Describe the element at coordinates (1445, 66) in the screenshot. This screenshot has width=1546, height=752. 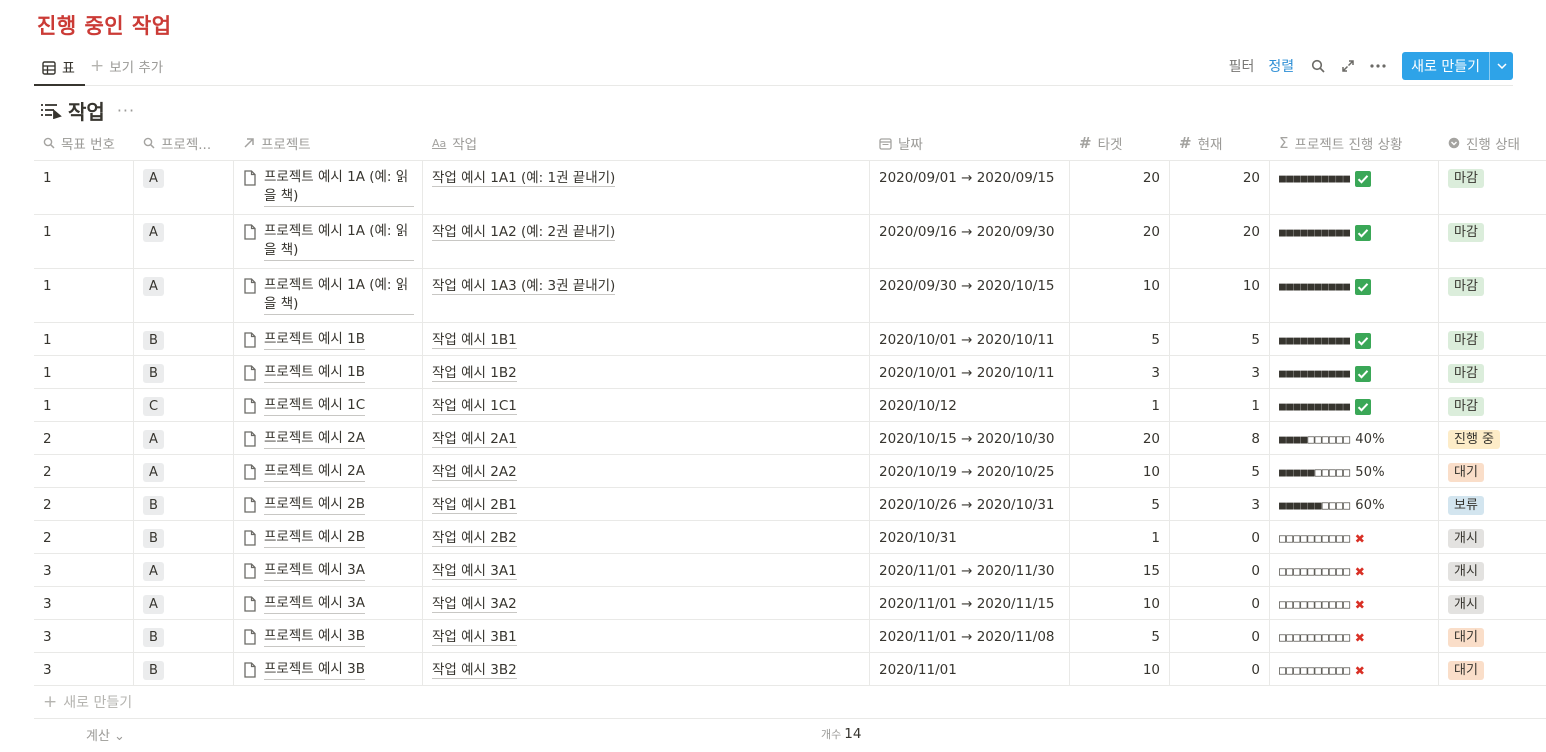
I see `new-button-label: 새로 만들기` at that location.